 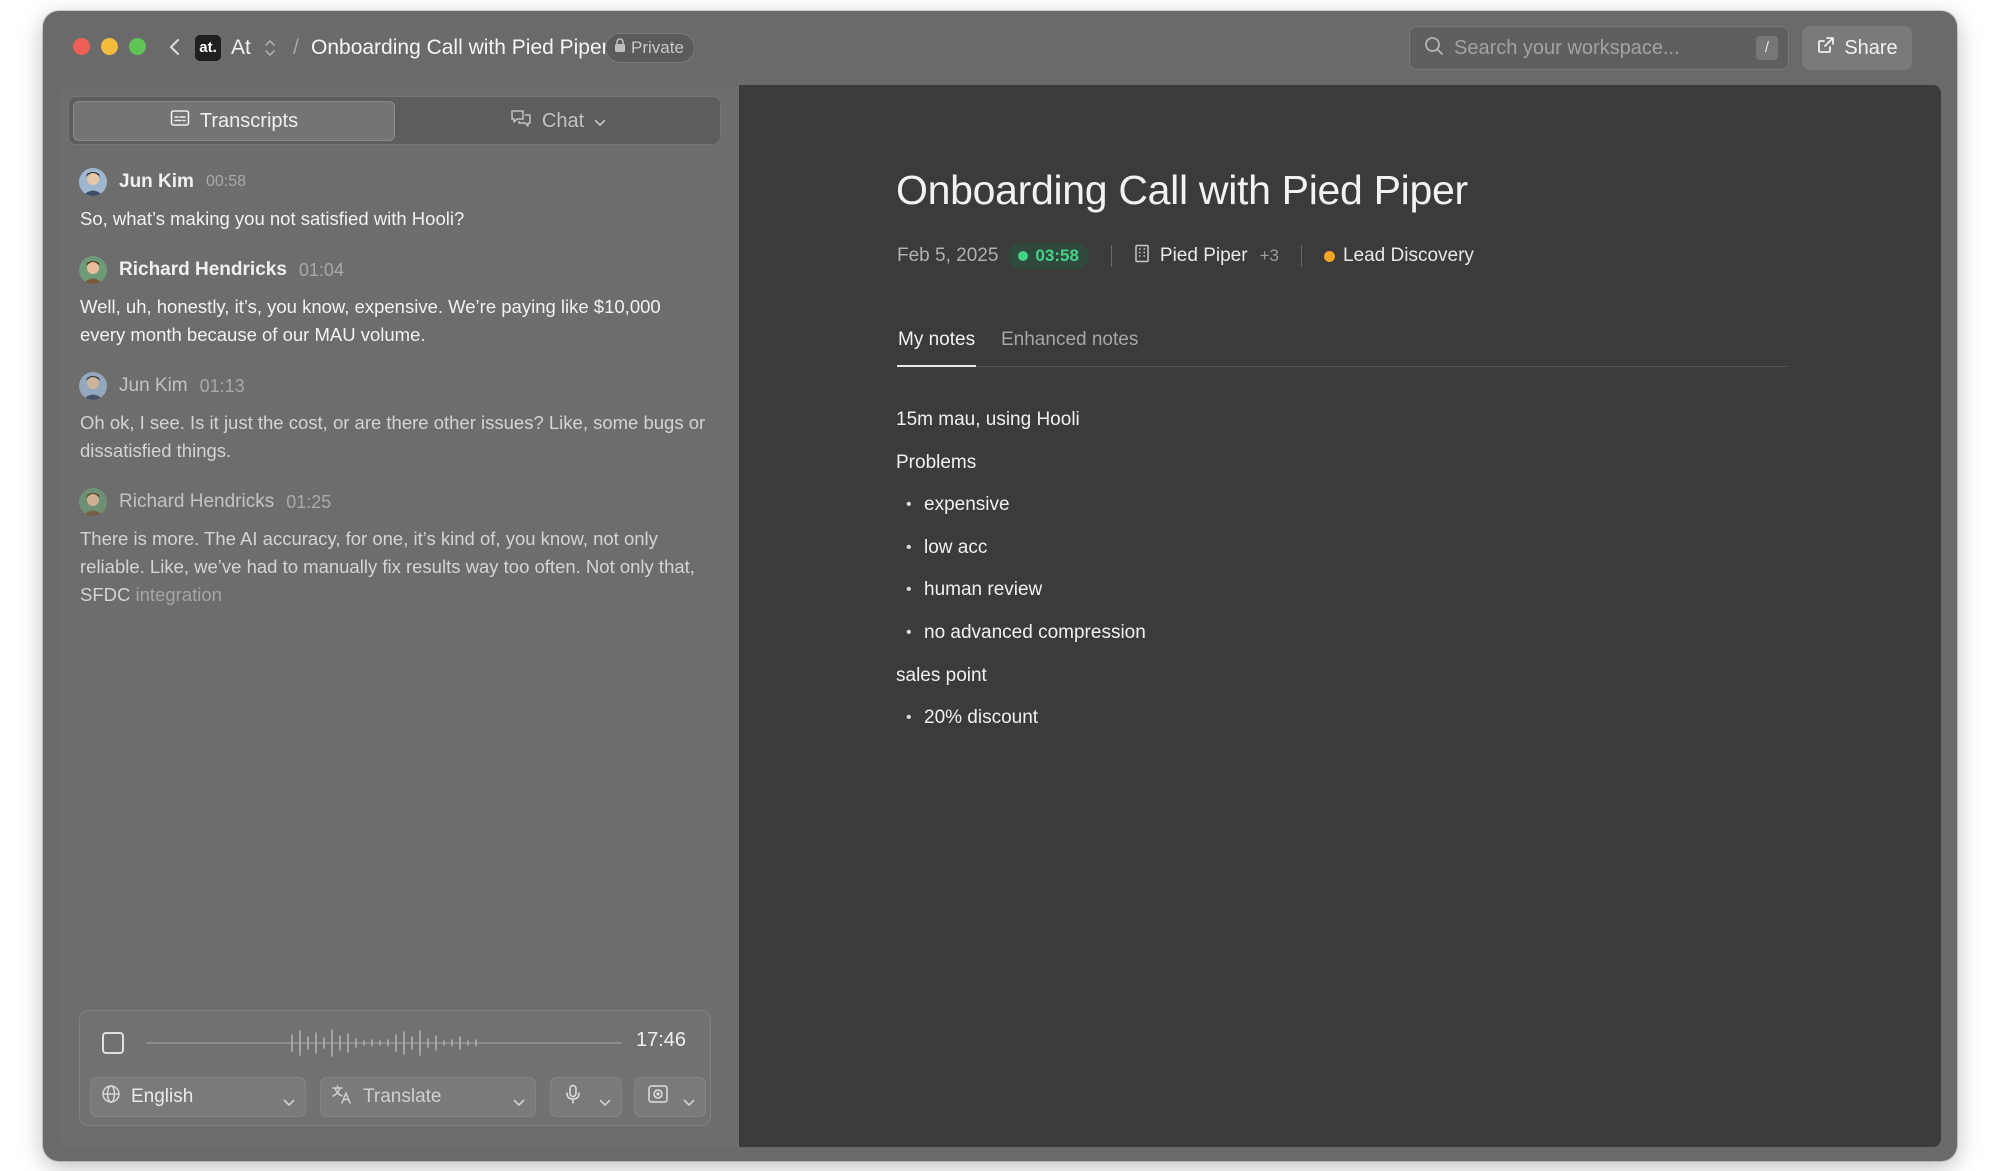 I want to click on stage-dot-icon, so click(x=1329, y=256).